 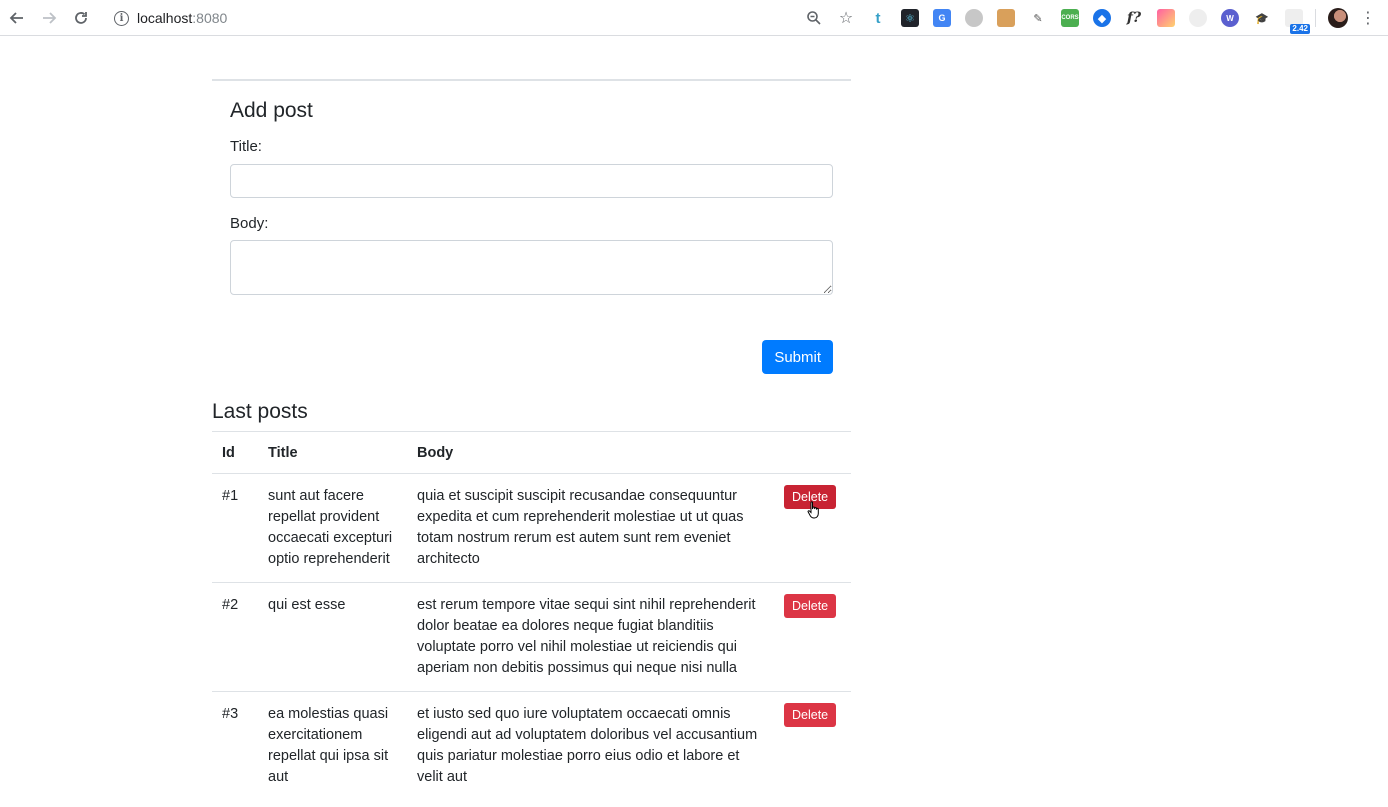 What do you see at coordinates (249, 223) in the screenshot?
I see `body-label: Body:` at bounding box center [249, 223].